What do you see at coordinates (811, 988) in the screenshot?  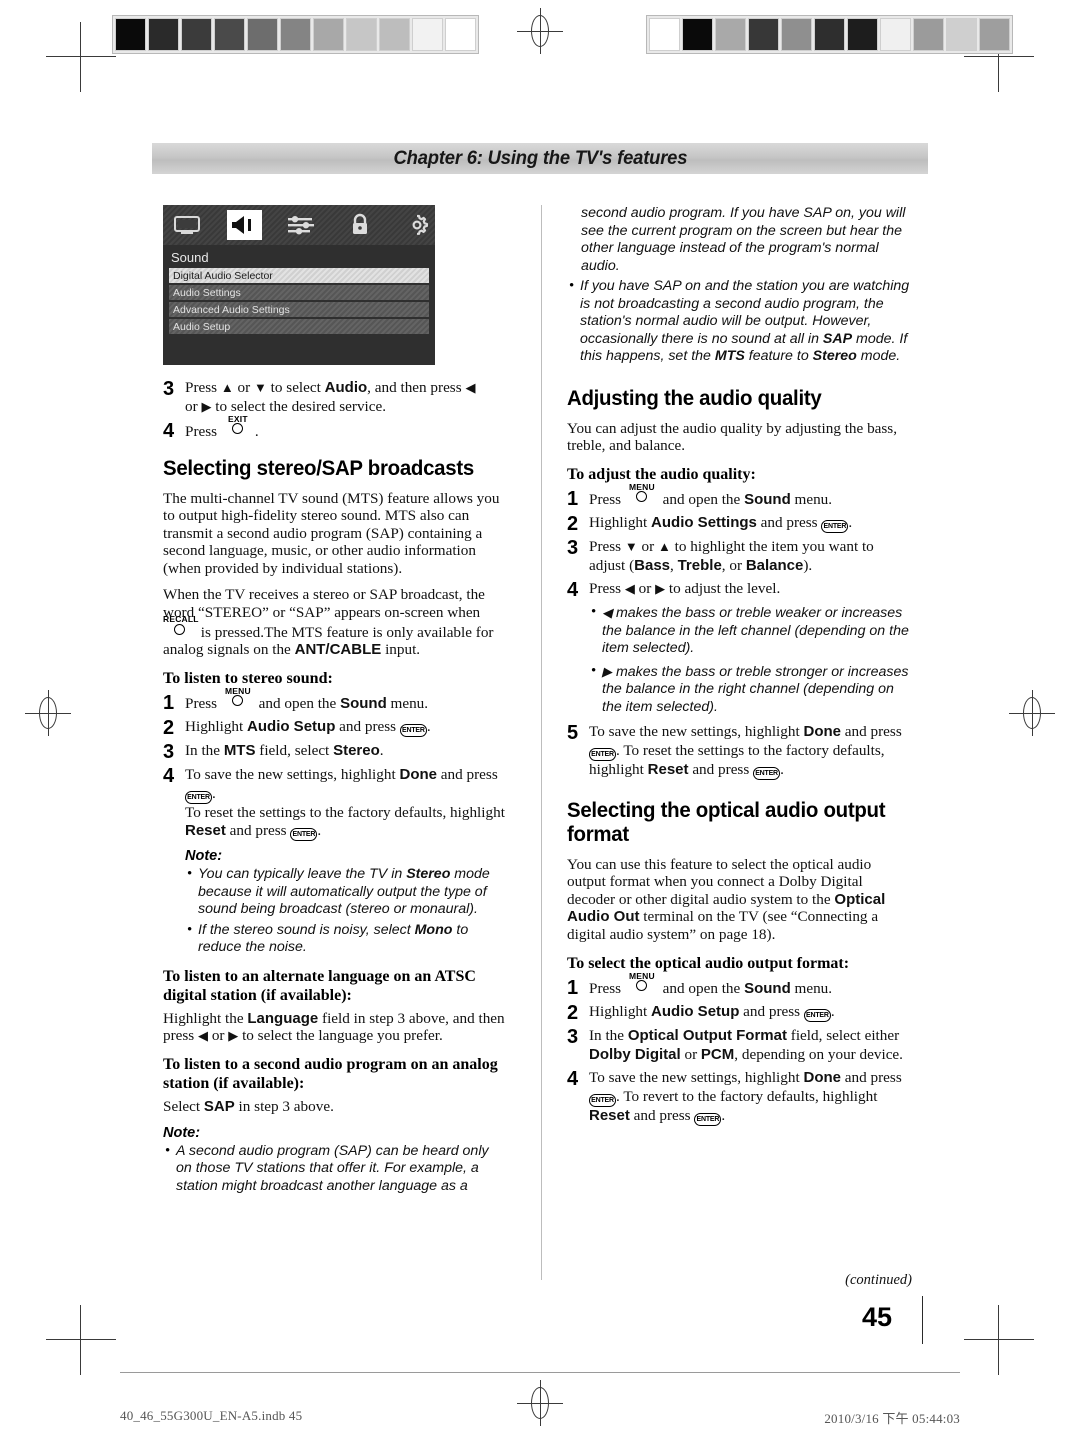 I see `op1post: menu.` at bounding box center [811, 988].